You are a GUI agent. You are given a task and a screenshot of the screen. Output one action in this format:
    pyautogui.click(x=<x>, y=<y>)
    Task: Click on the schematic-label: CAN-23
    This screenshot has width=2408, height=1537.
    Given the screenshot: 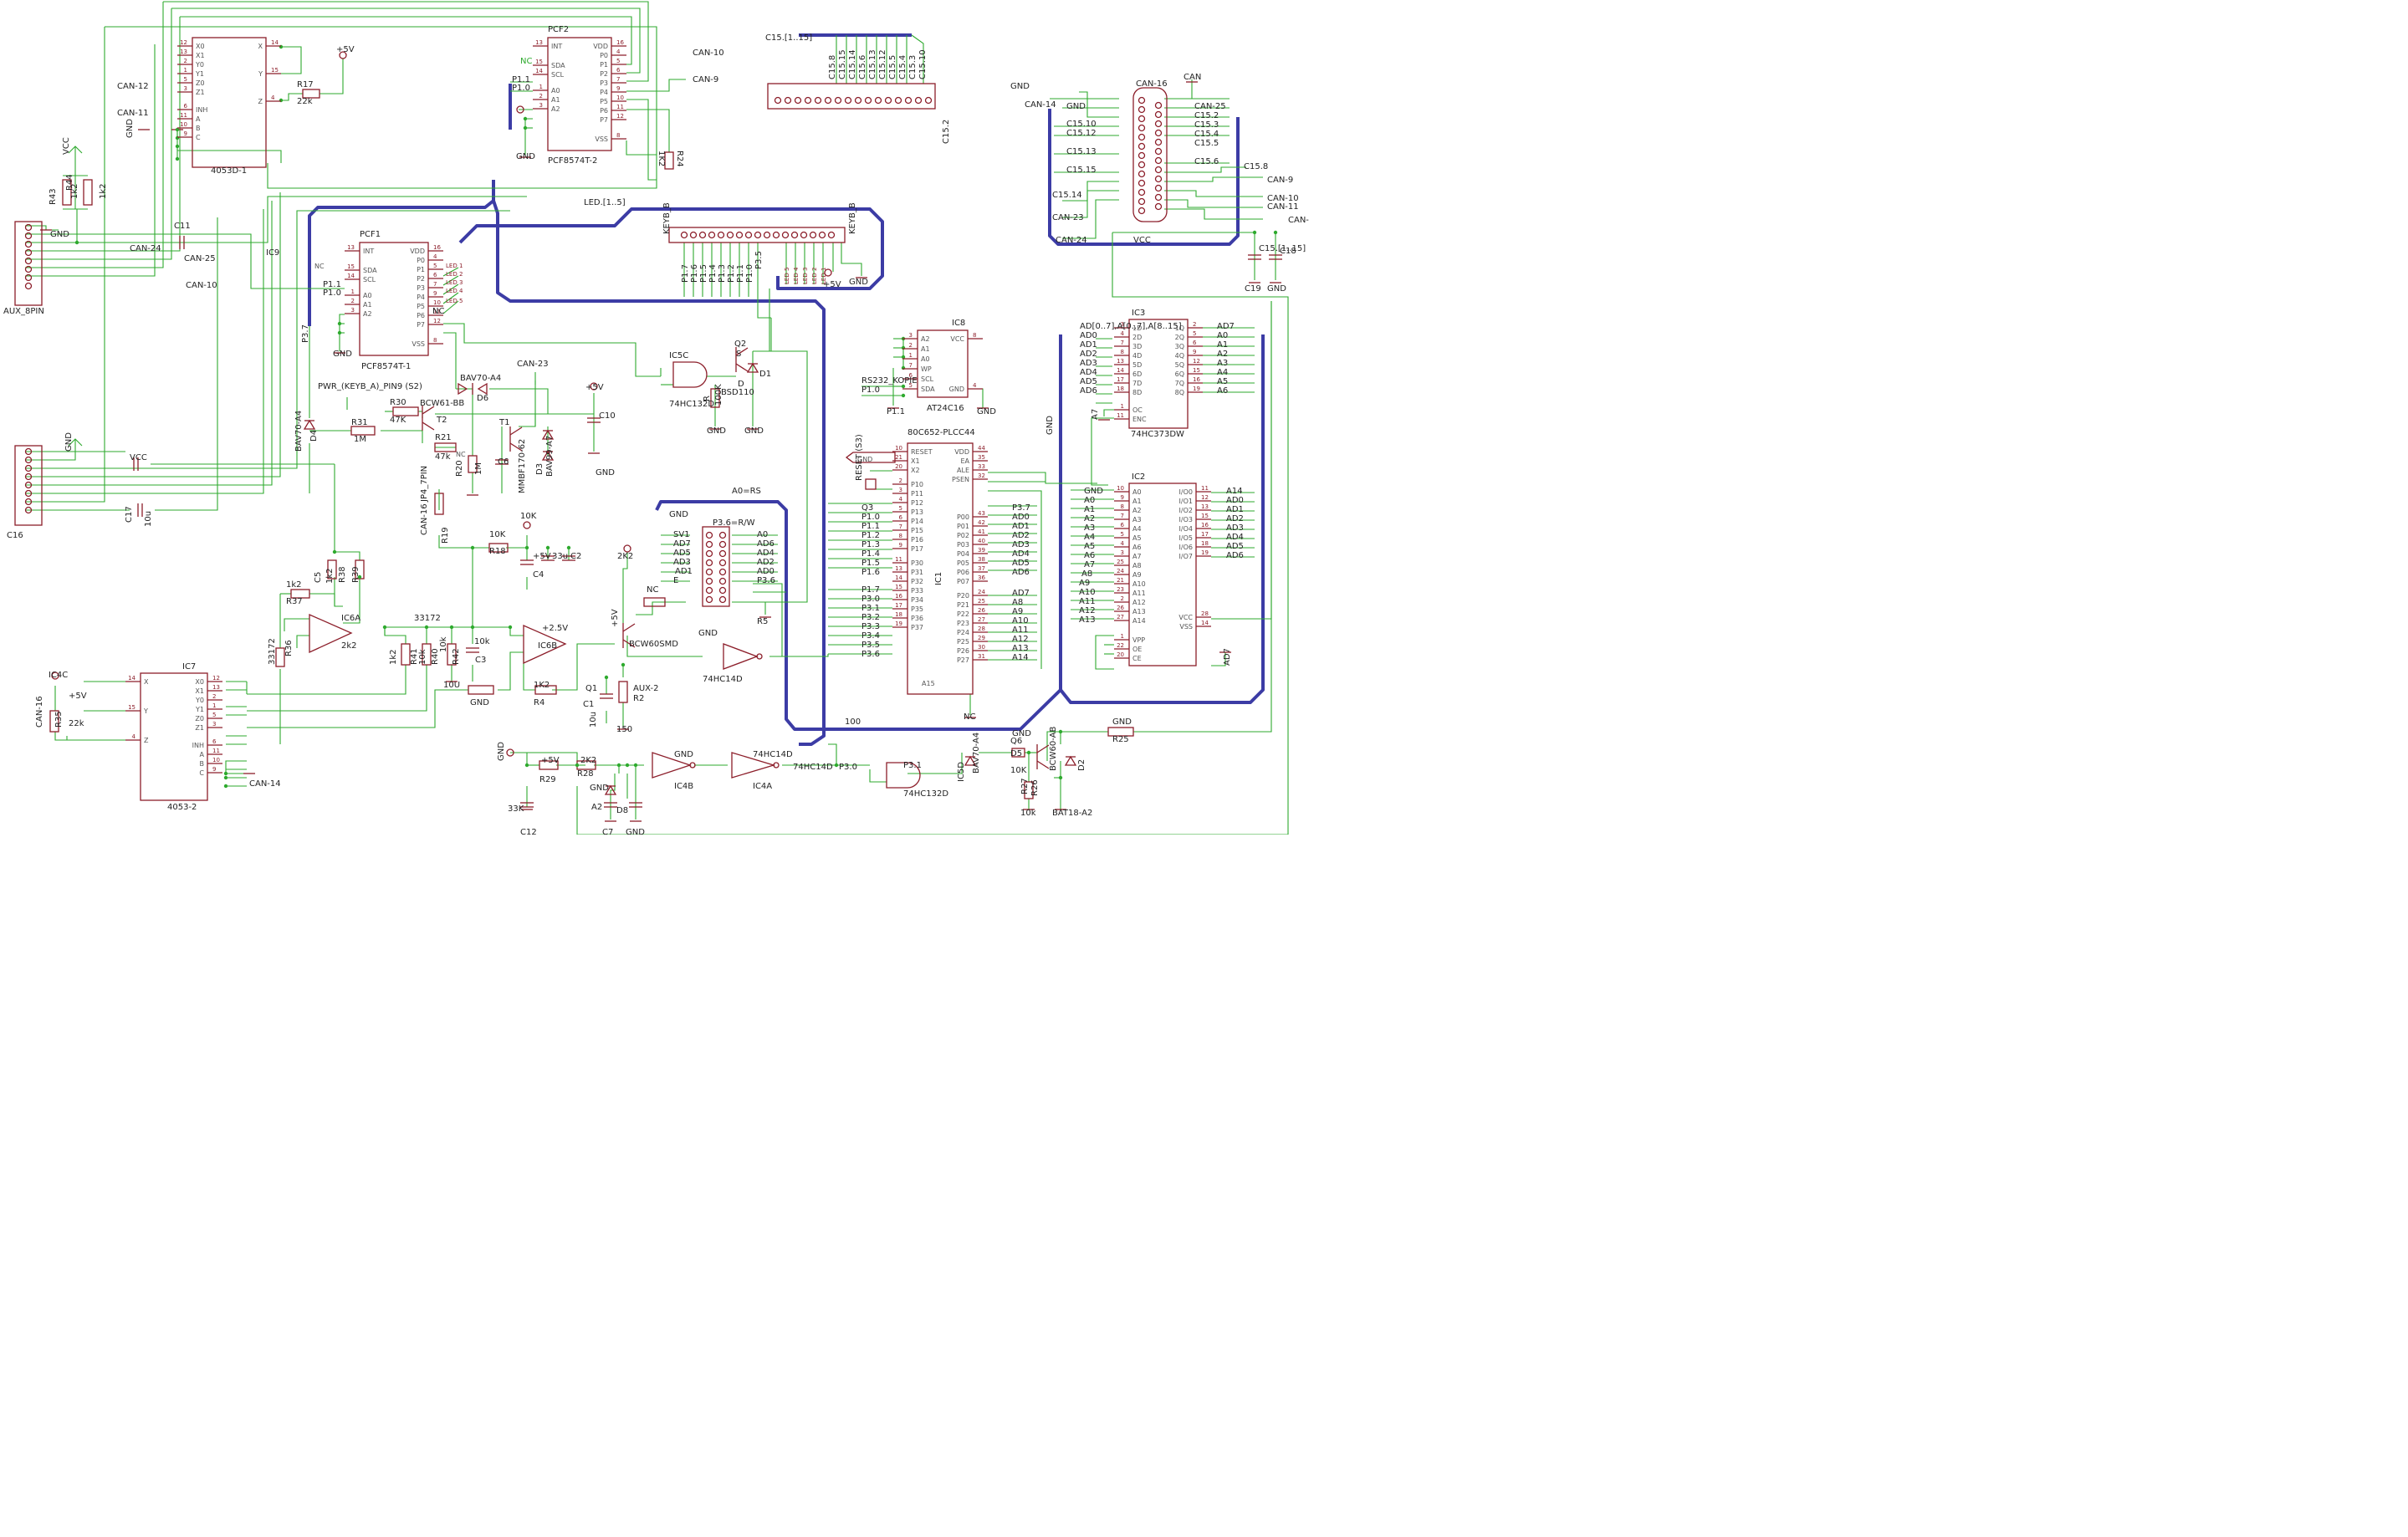 What is the action you would take?
    pyautogui.click(x=533, y=364)
    